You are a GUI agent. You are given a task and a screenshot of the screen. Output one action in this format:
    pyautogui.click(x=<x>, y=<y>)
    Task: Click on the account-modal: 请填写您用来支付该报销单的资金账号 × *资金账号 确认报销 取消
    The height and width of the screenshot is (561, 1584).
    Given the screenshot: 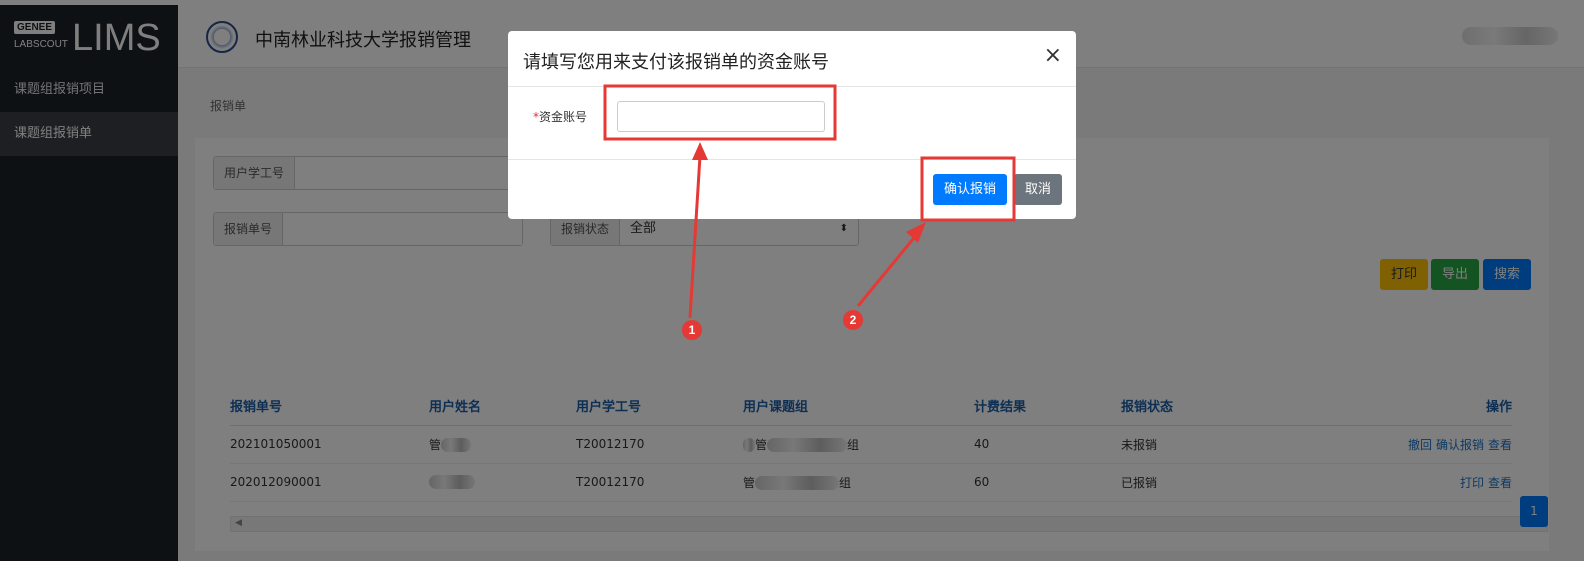 What is the action you would take?
    pyautogui.click(x=792, y=125)
    